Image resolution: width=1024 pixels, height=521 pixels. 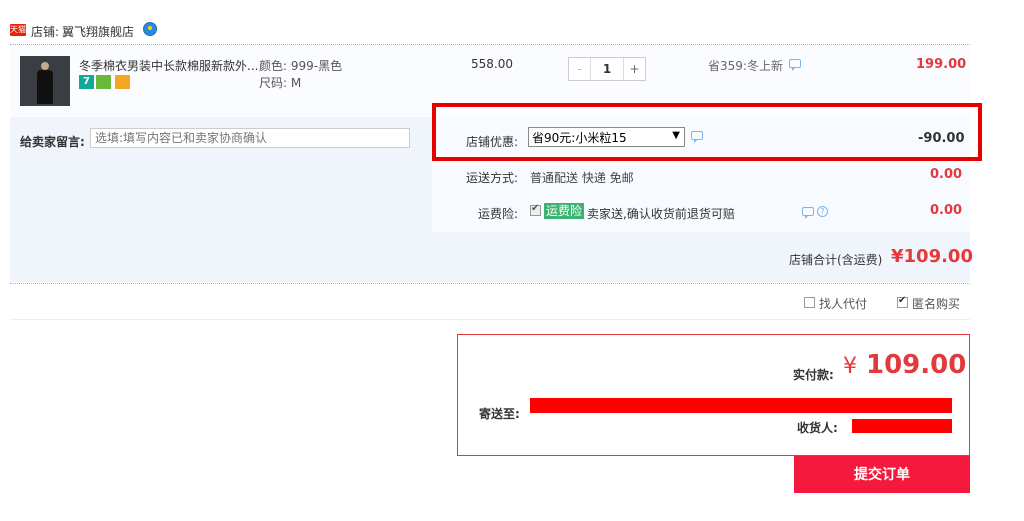 What do you see at coordinates (745, 66) in the screenshot?
I see `promotion-text: 省359:冬上新` at bounding box center [745, 66].